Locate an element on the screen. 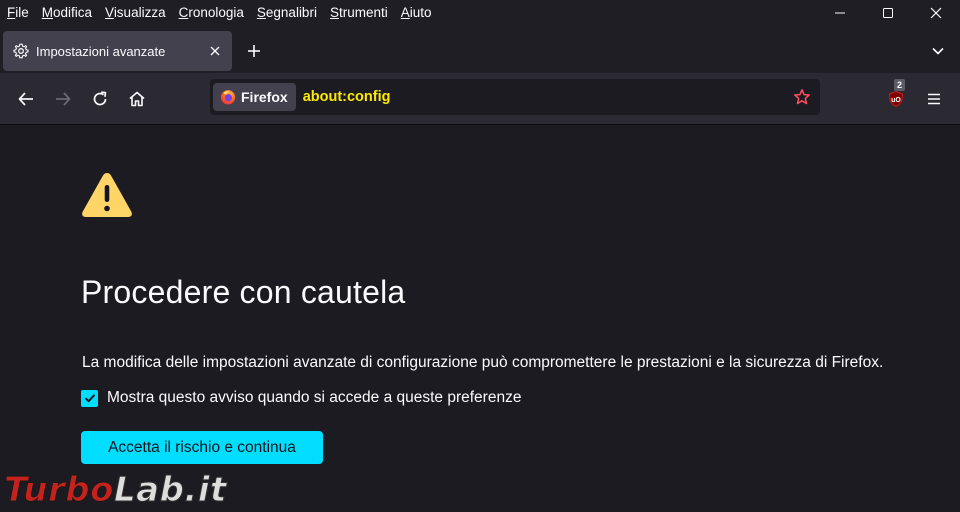 The width and height of the screenshot is (960, 512). menu-segnalibri: Segnalibri is located at coordinates (286, 12).